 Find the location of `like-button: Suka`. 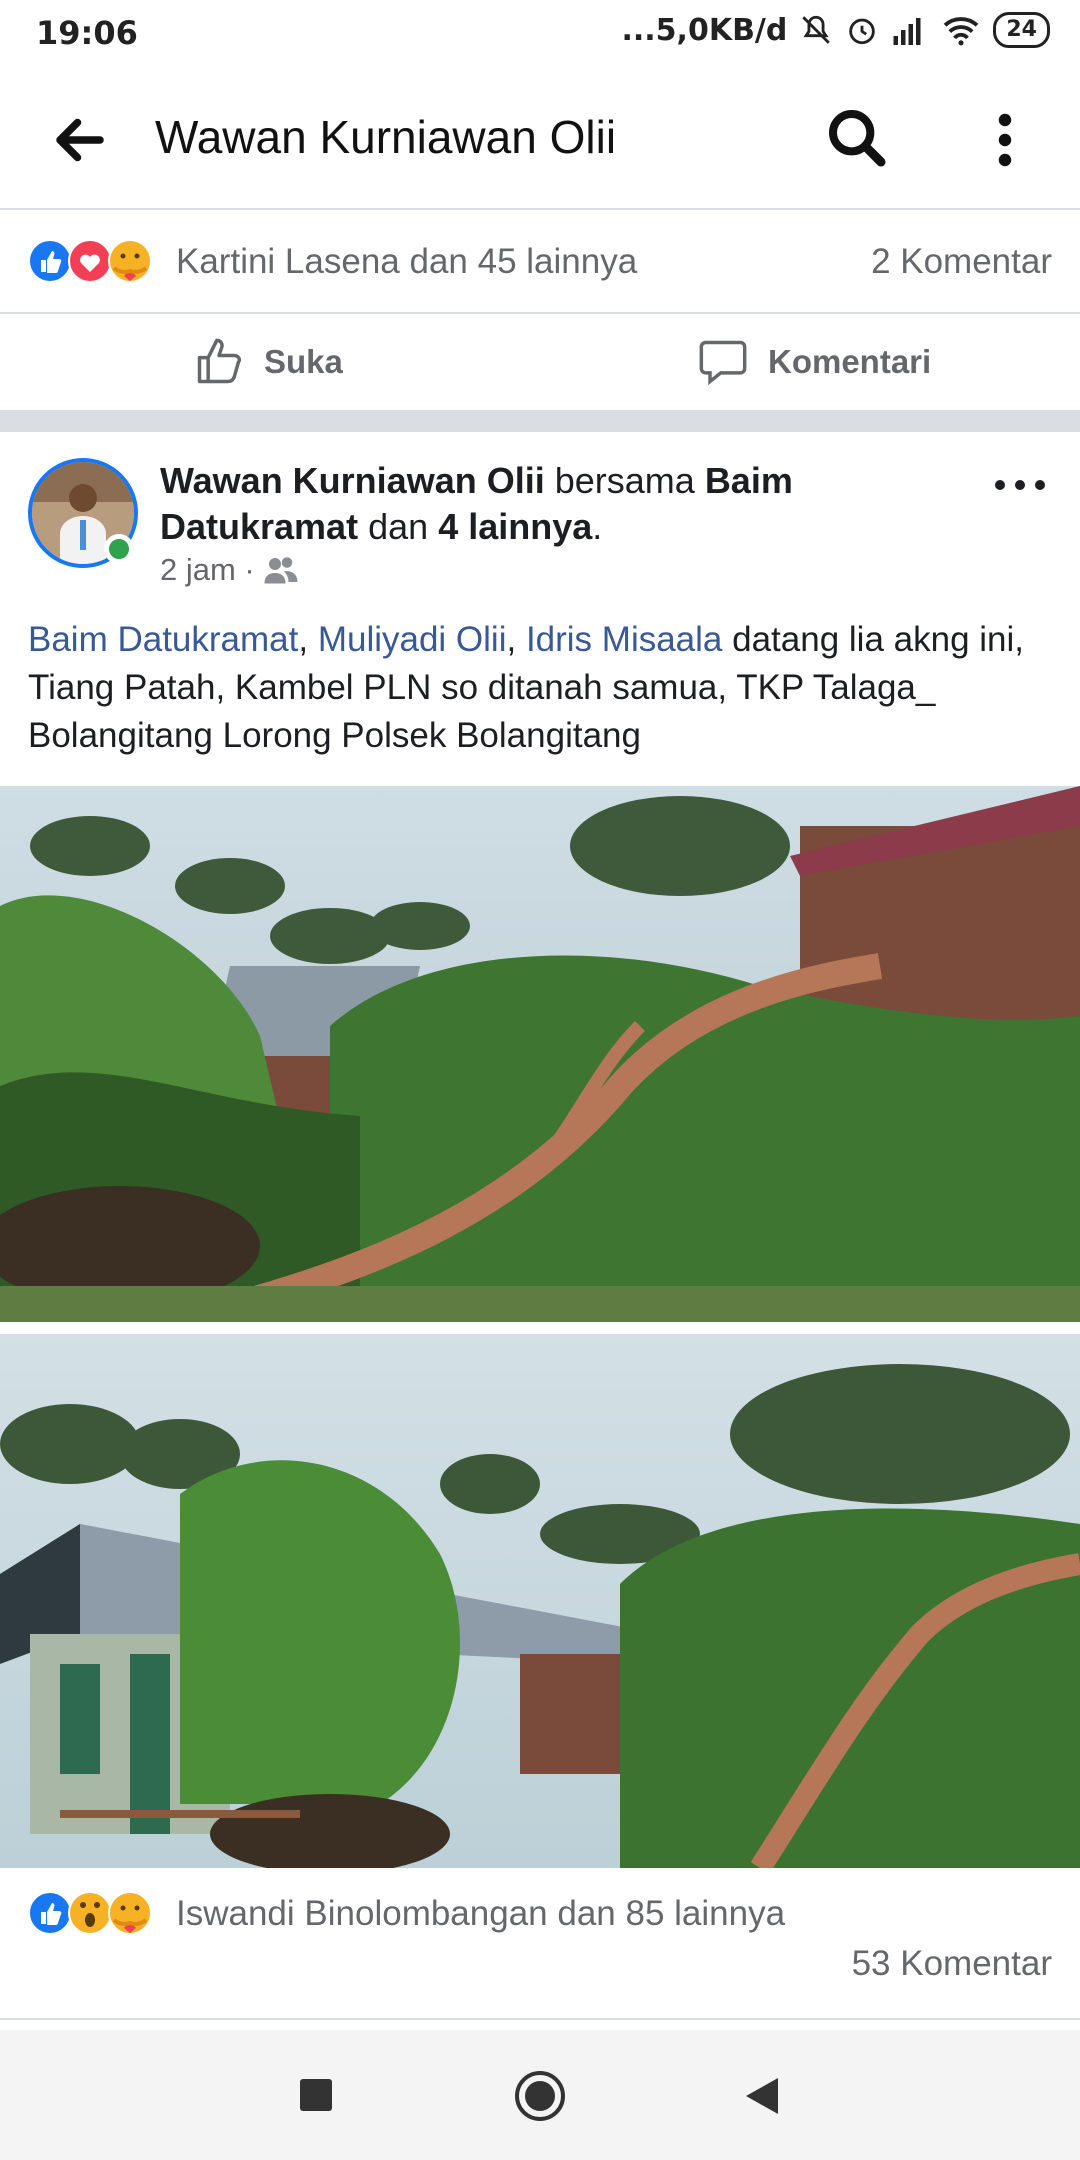

like-button: Suka is located at coordinates (267, 362).